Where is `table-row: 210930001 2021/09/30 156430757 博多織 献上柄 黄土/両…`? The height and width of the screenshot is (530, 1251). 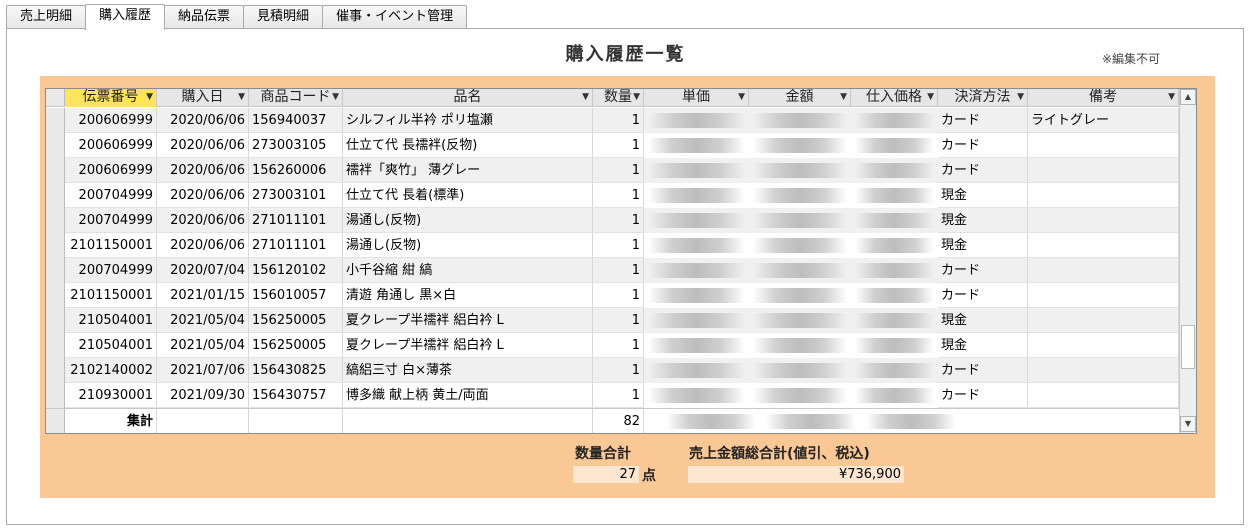
table-row: 210930001 2021/09/30 156430757 博多織 献上柄 黄土/両… is located at coordinates (612, 395).